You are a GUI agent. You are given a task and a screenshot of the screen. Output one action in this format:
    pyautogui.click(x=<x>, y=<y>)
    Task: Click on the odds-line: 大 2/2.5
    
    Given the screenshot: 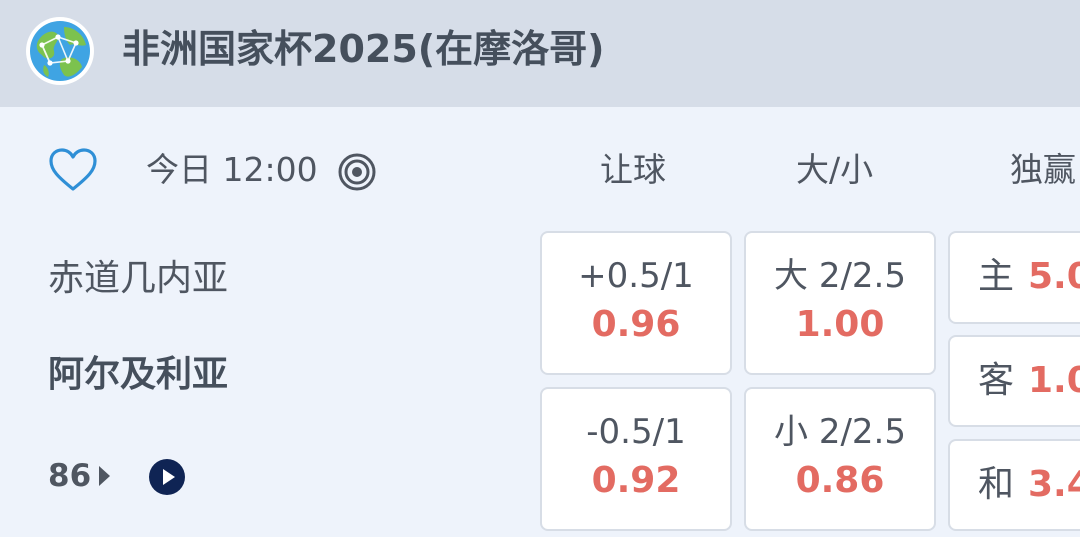 What is the action you would take?
    pyautogui.click(x=840, y=276)
    